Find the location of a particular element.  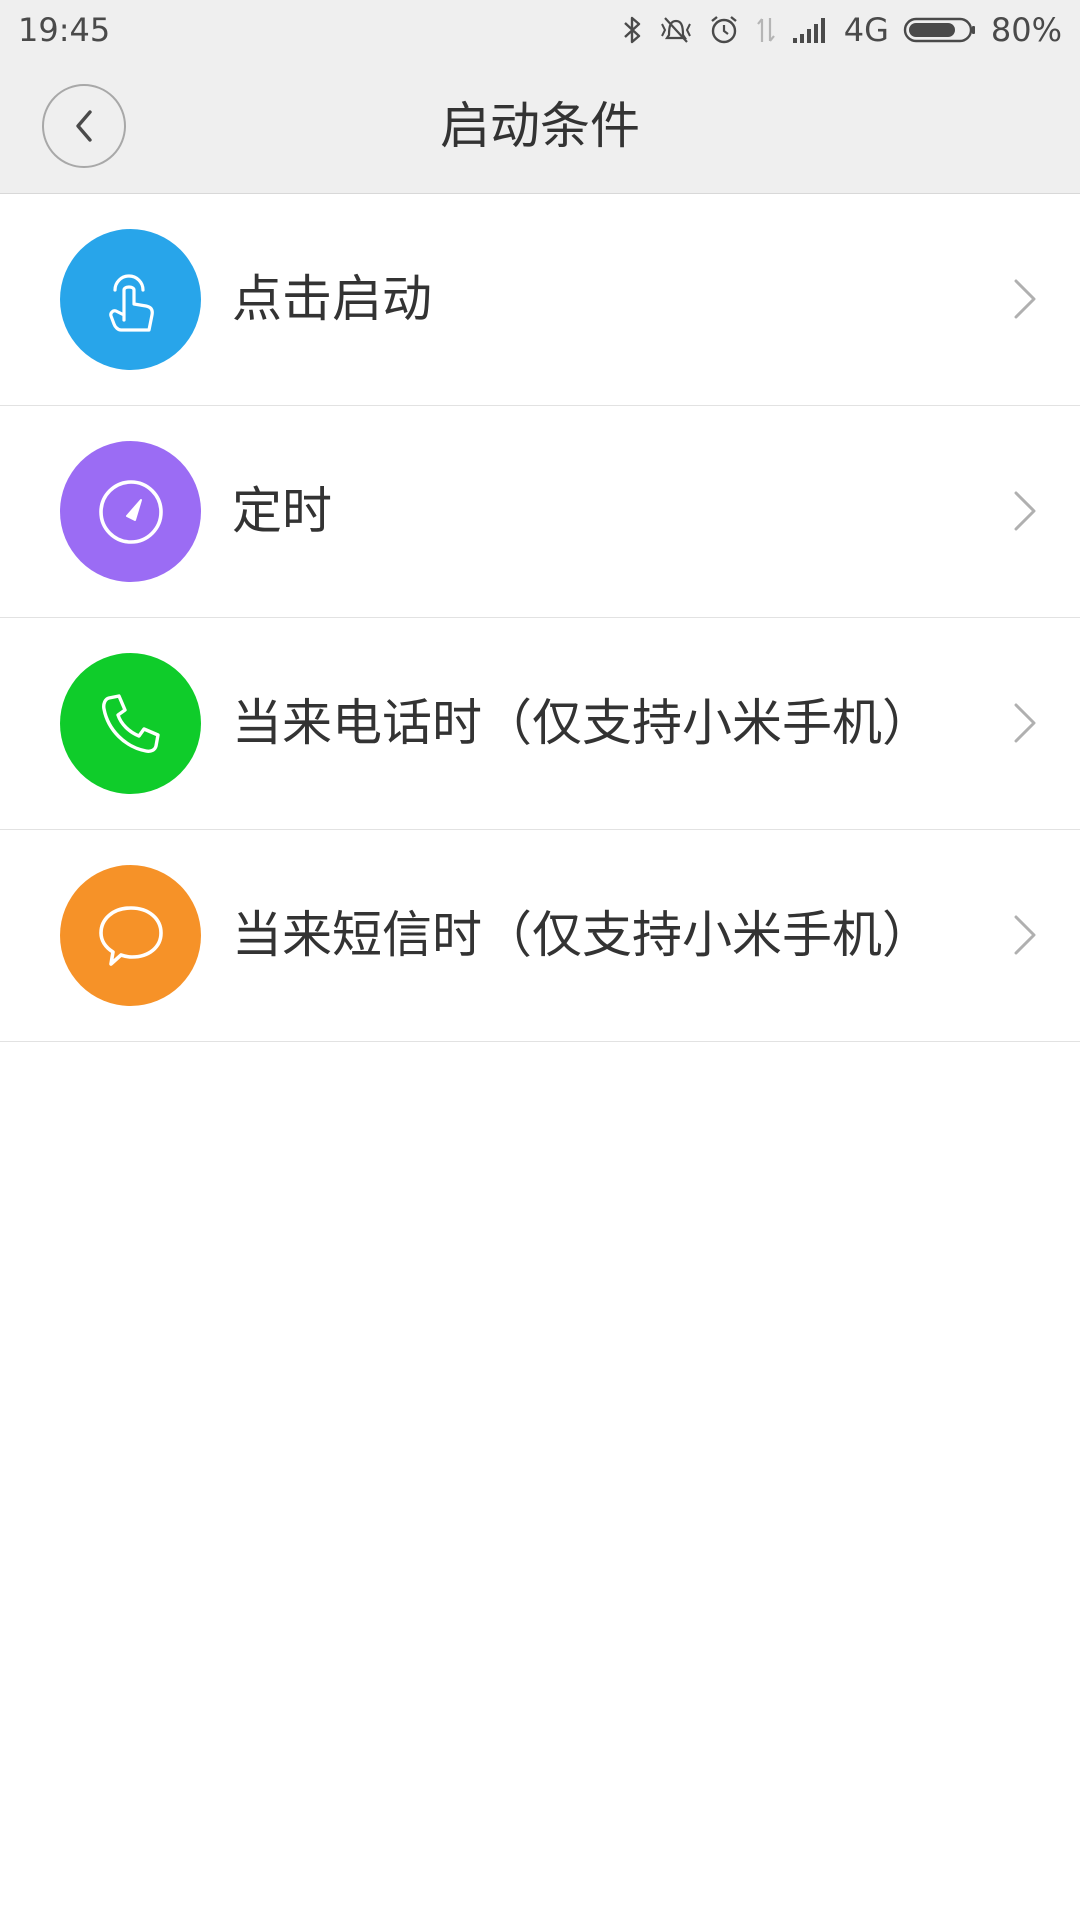

list-item-incoming-sms: 当来短信时（仅支持小米手机） is located at coordinates (540, 936).